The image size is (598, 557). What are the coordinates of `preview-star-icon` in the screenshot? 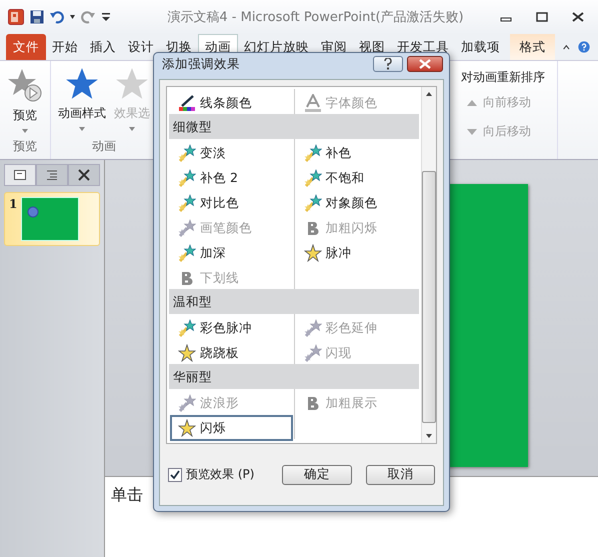 It's located at (25, 85).